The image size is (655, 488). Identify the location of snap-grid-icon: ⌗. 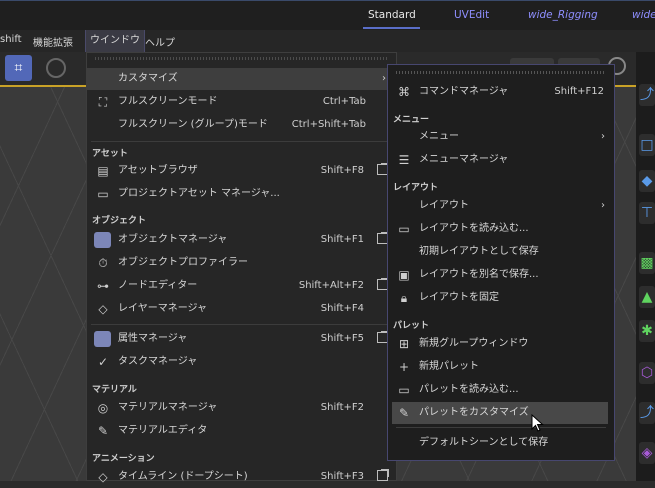
(18, 68).